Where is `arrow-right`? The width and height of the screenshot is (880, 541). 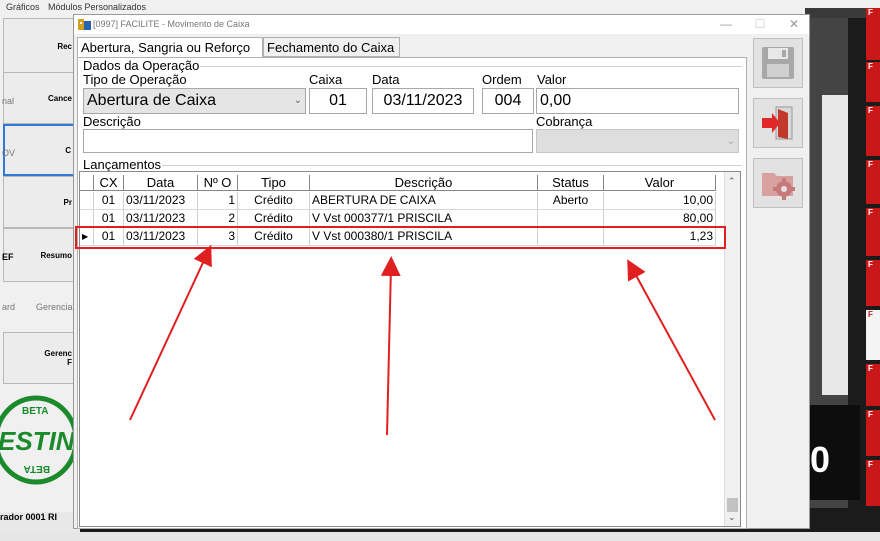
arrow-right is located at coordinates (671, 340).